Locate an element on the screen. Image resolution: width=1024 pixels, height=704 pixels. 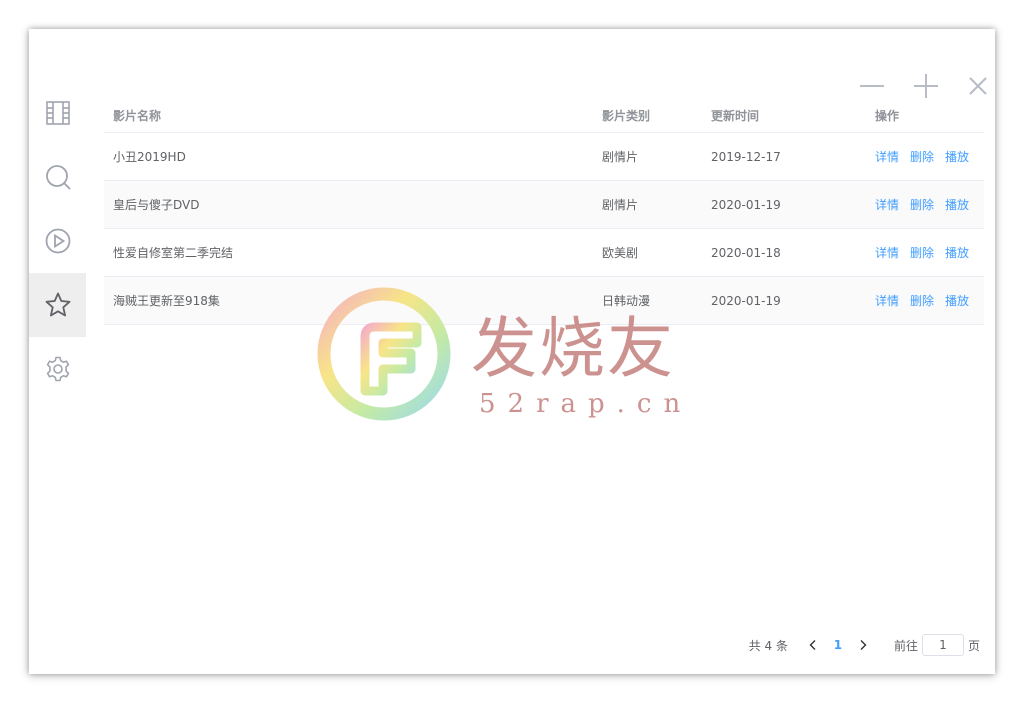
movie-name: 小丑2019HD is located at coordinates (149, 157).